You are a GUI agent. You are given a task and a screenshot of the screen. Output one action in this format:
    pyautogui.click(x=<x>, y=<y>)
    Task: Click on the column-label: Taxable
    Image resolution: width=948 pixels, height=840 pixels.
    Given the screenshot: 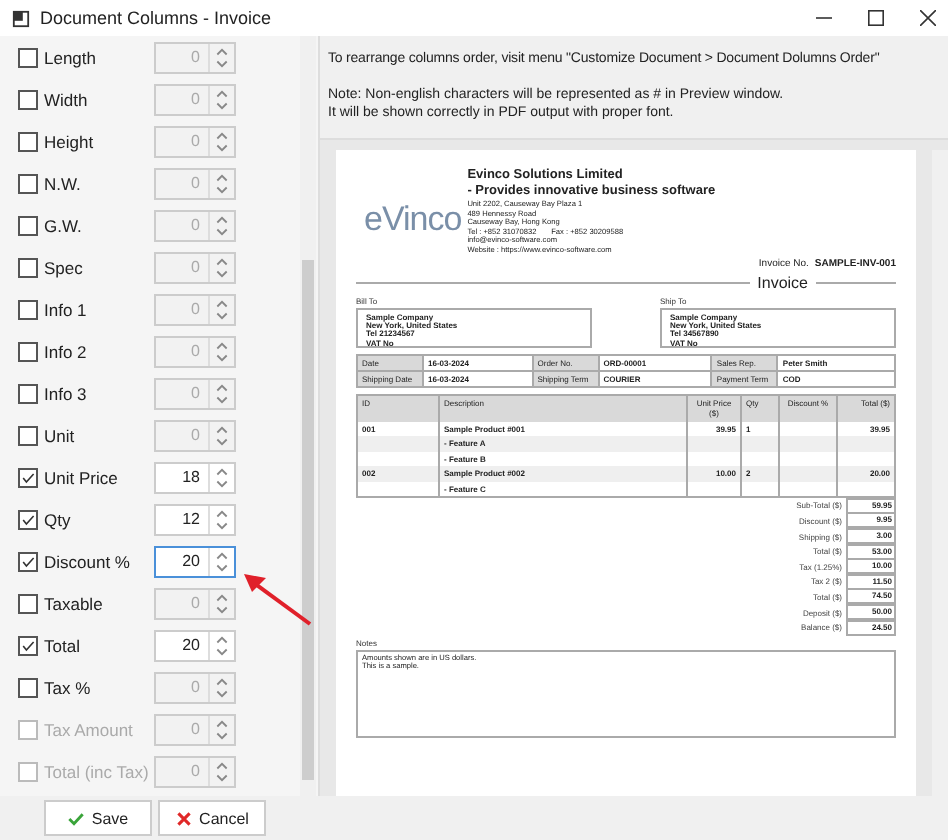 What is the action you would take?
    pyautogui.click(x=74, y=603)
    